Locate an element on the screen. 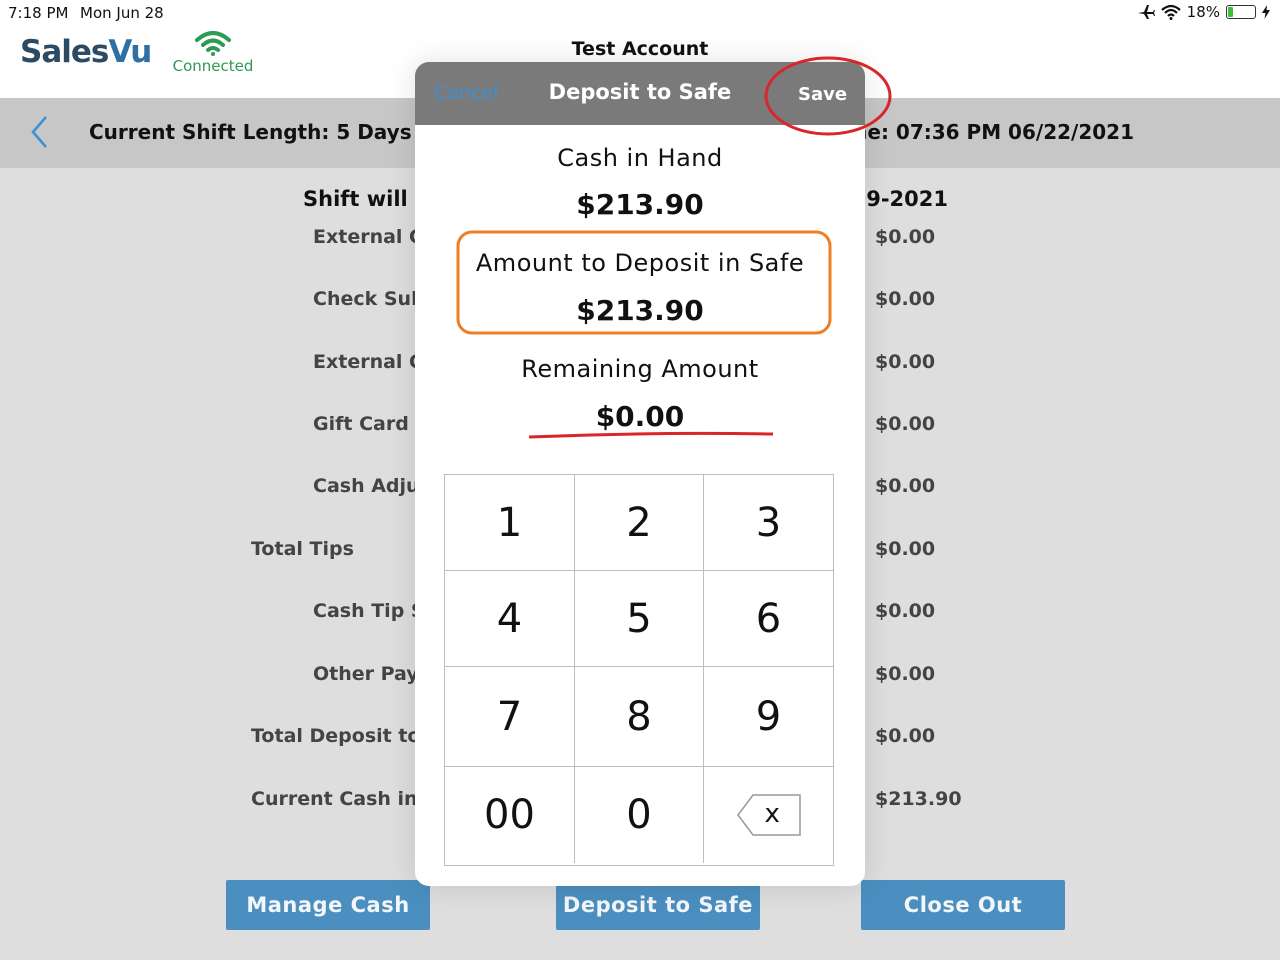 This screenshot has width=1280, height=960. backspace-label: x is located at coordinates (772, 814).